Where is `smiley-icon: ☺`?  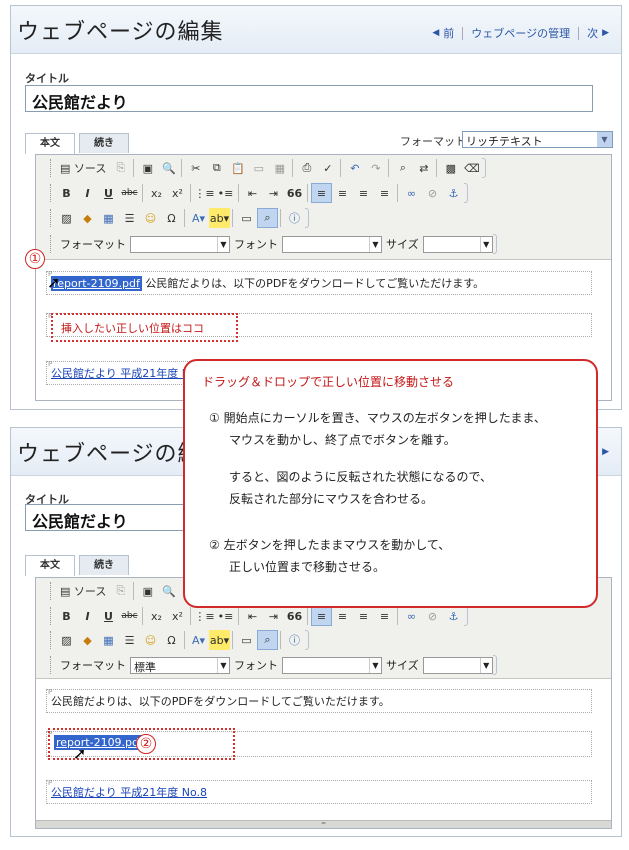 smiley-icon: ☺ is located at coordinates (150, 640).